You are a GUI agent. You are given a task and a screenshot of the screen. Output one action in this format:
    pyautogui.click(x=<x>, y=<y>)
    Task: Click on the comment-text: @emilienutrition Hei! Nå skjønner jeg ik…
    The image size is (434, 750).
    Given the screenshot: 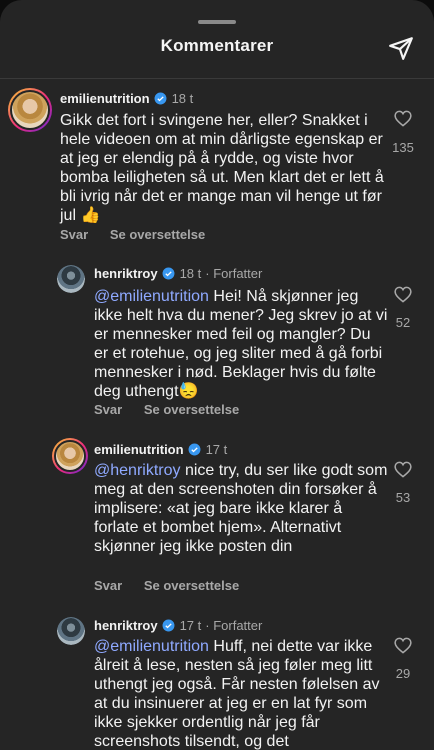 What is the action you would take?
    pyautogui.click(x=241, y=344)
    